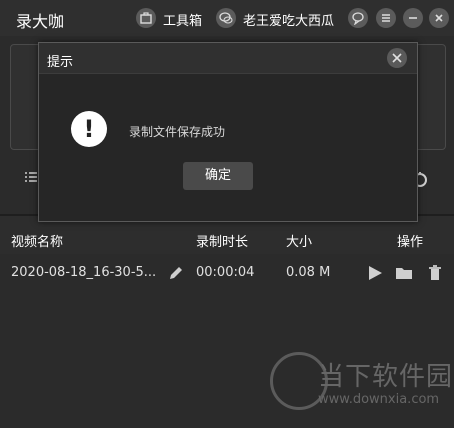  What do you see at coordinates (182, 19) in the screenshot?
I see `toolbox-button: 工具箱` at bounding box center [182, 19].